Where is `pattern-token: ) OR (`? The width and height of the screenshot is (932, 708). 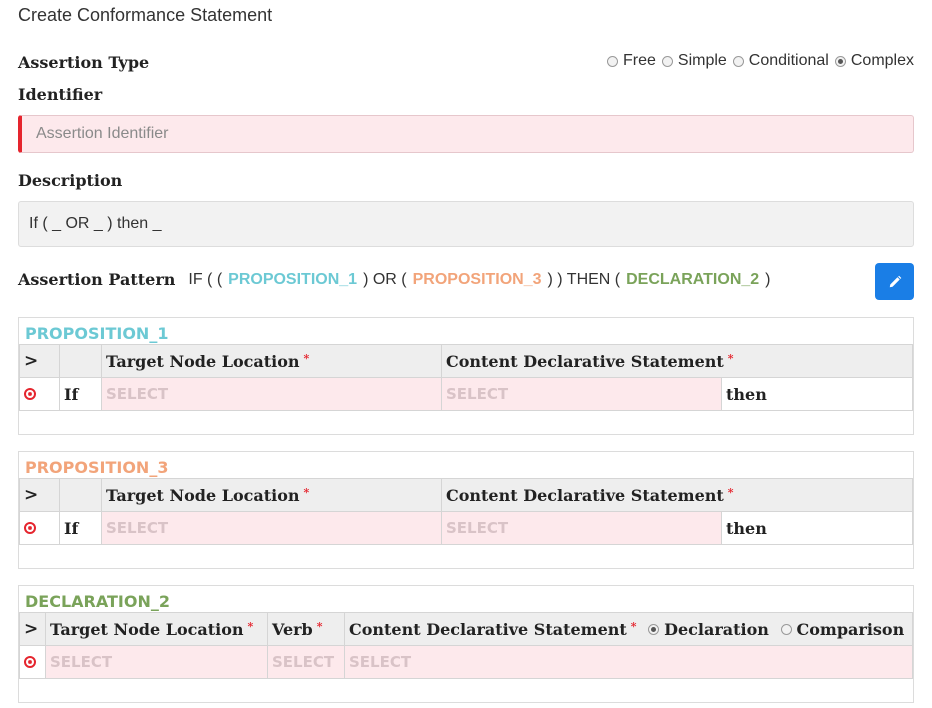
pattern-token: ) OR ( is located at coordinates (385, 279).